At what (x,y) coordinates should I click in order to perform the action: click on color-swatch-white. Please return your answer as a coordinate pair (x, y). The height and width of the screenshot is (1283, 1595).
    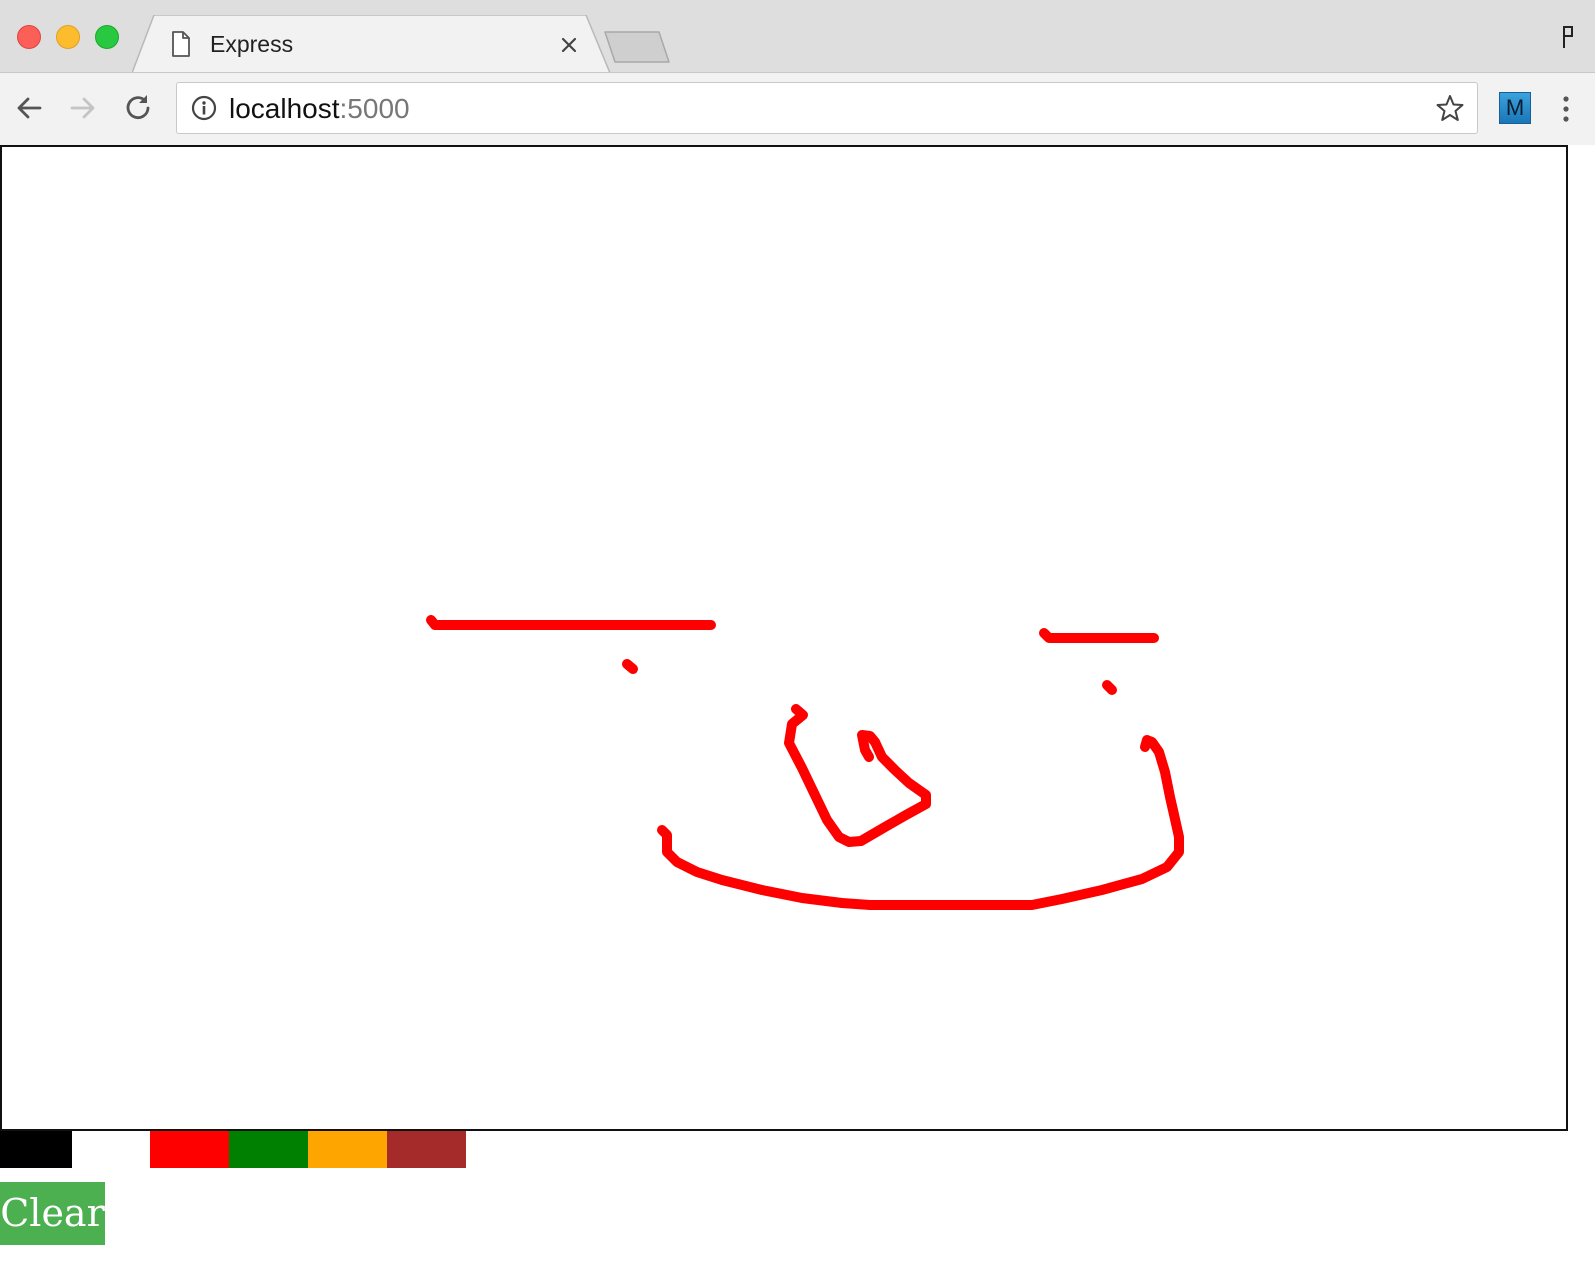
    Looking at the image, I should click on (111, 1149).